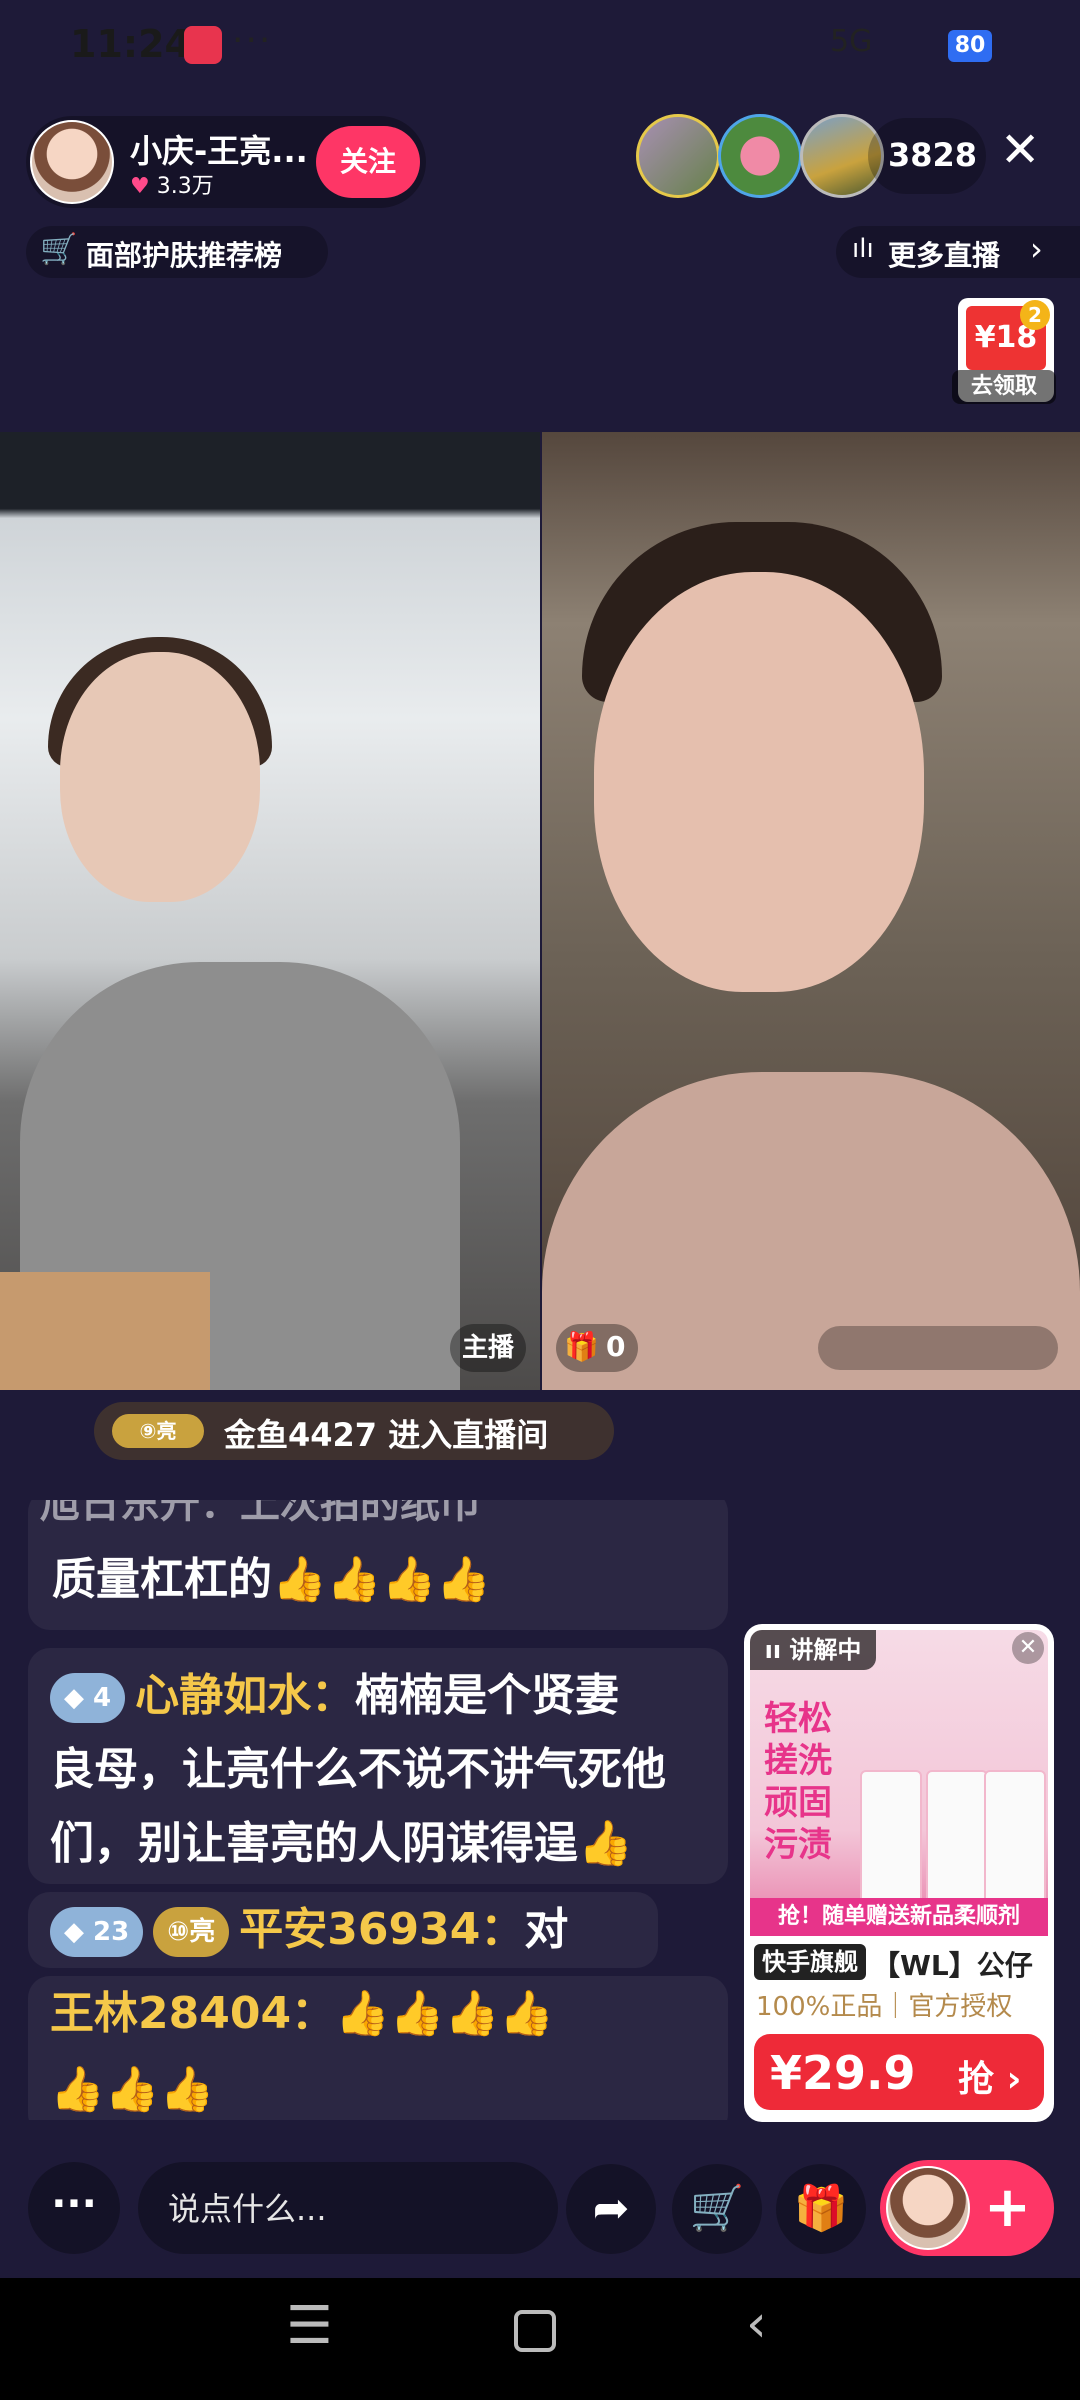 The image size is (1080, 2400). What do you see at coordinates (386, 1435) in the screenshot?
I see `enter-banner-text: 金鱼4427 进入直播间` at bounding box center [386, 1435].